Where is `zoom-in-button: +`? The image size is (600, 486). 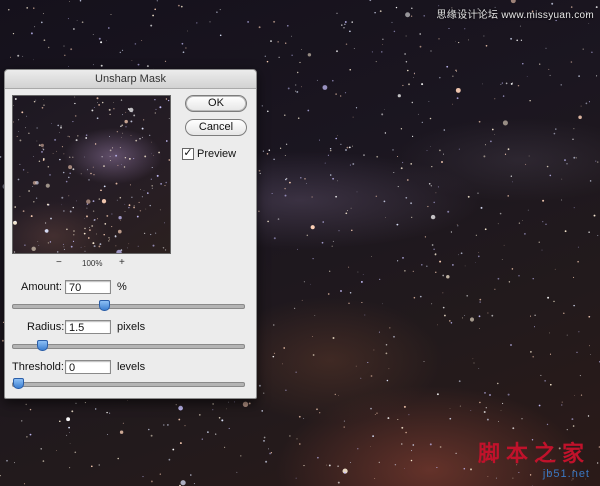 zoom-in-button: + is located at coordinates (122, 263).